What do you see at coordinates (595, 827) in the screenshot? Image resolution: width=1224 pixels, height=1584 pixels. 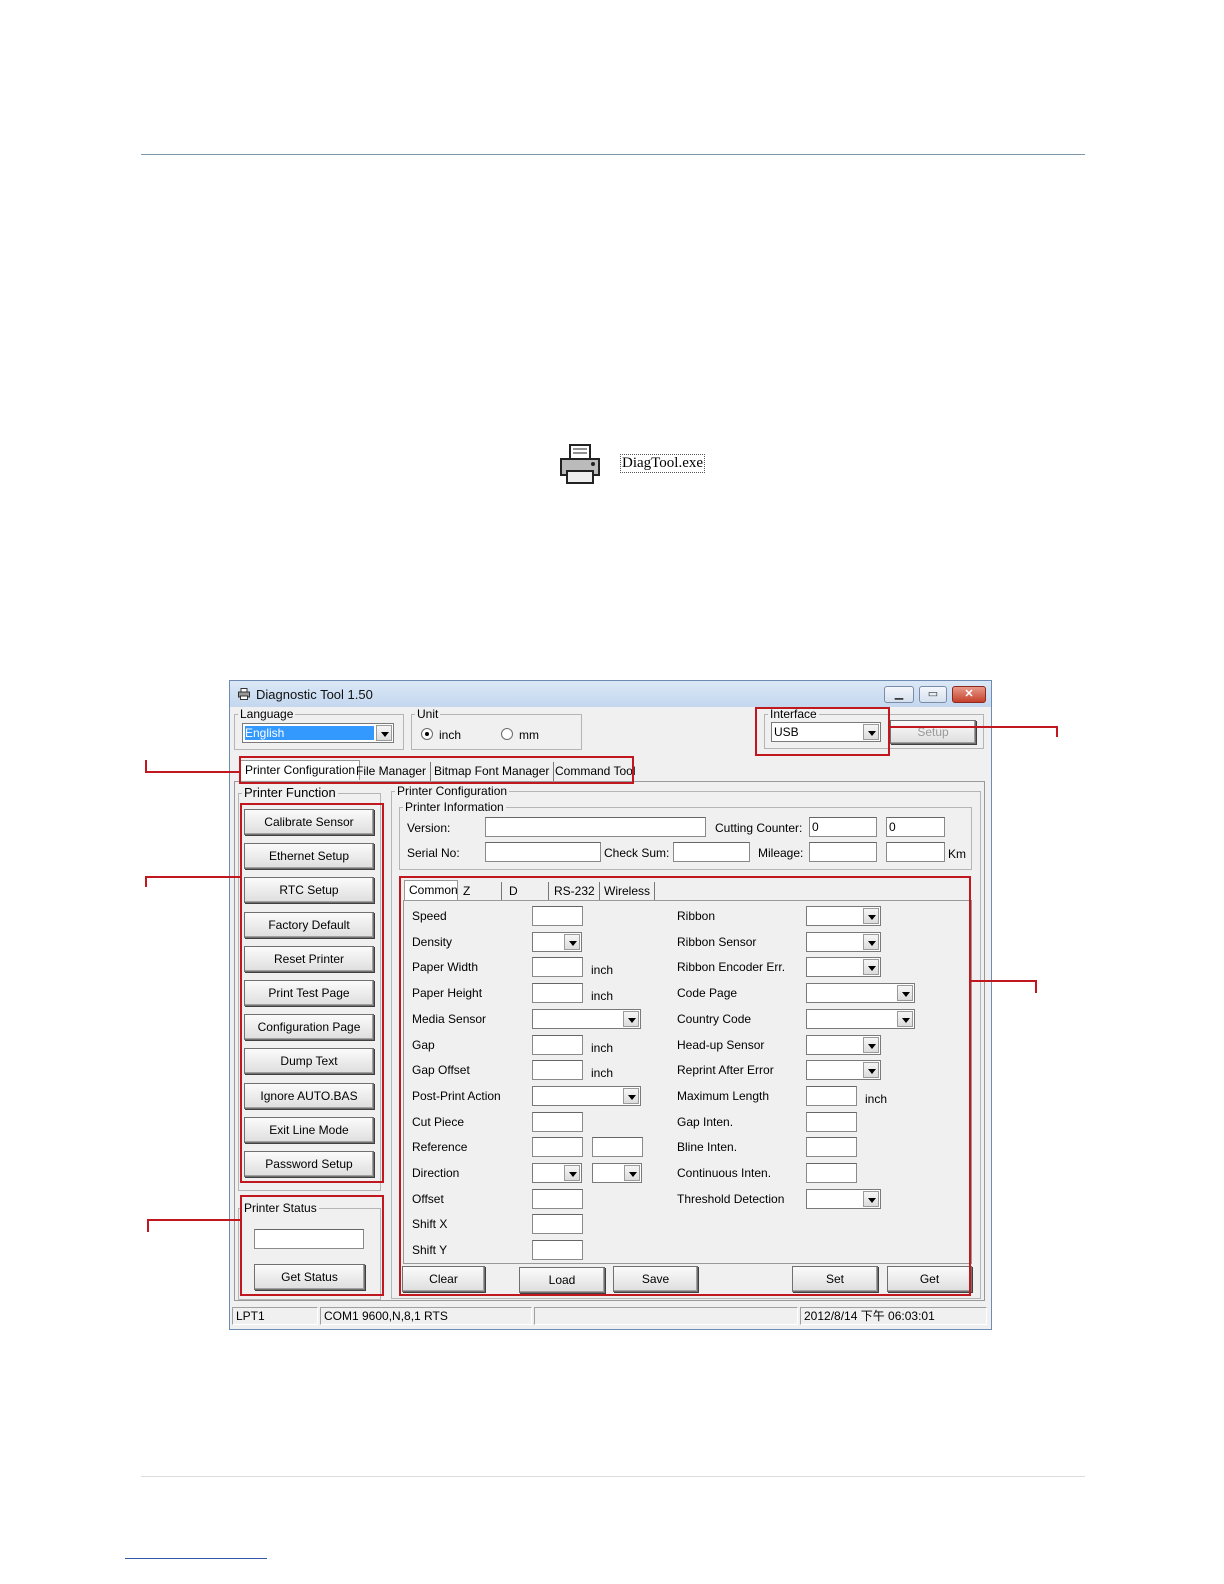 I see `version-field` at bounding box center [595, 827].